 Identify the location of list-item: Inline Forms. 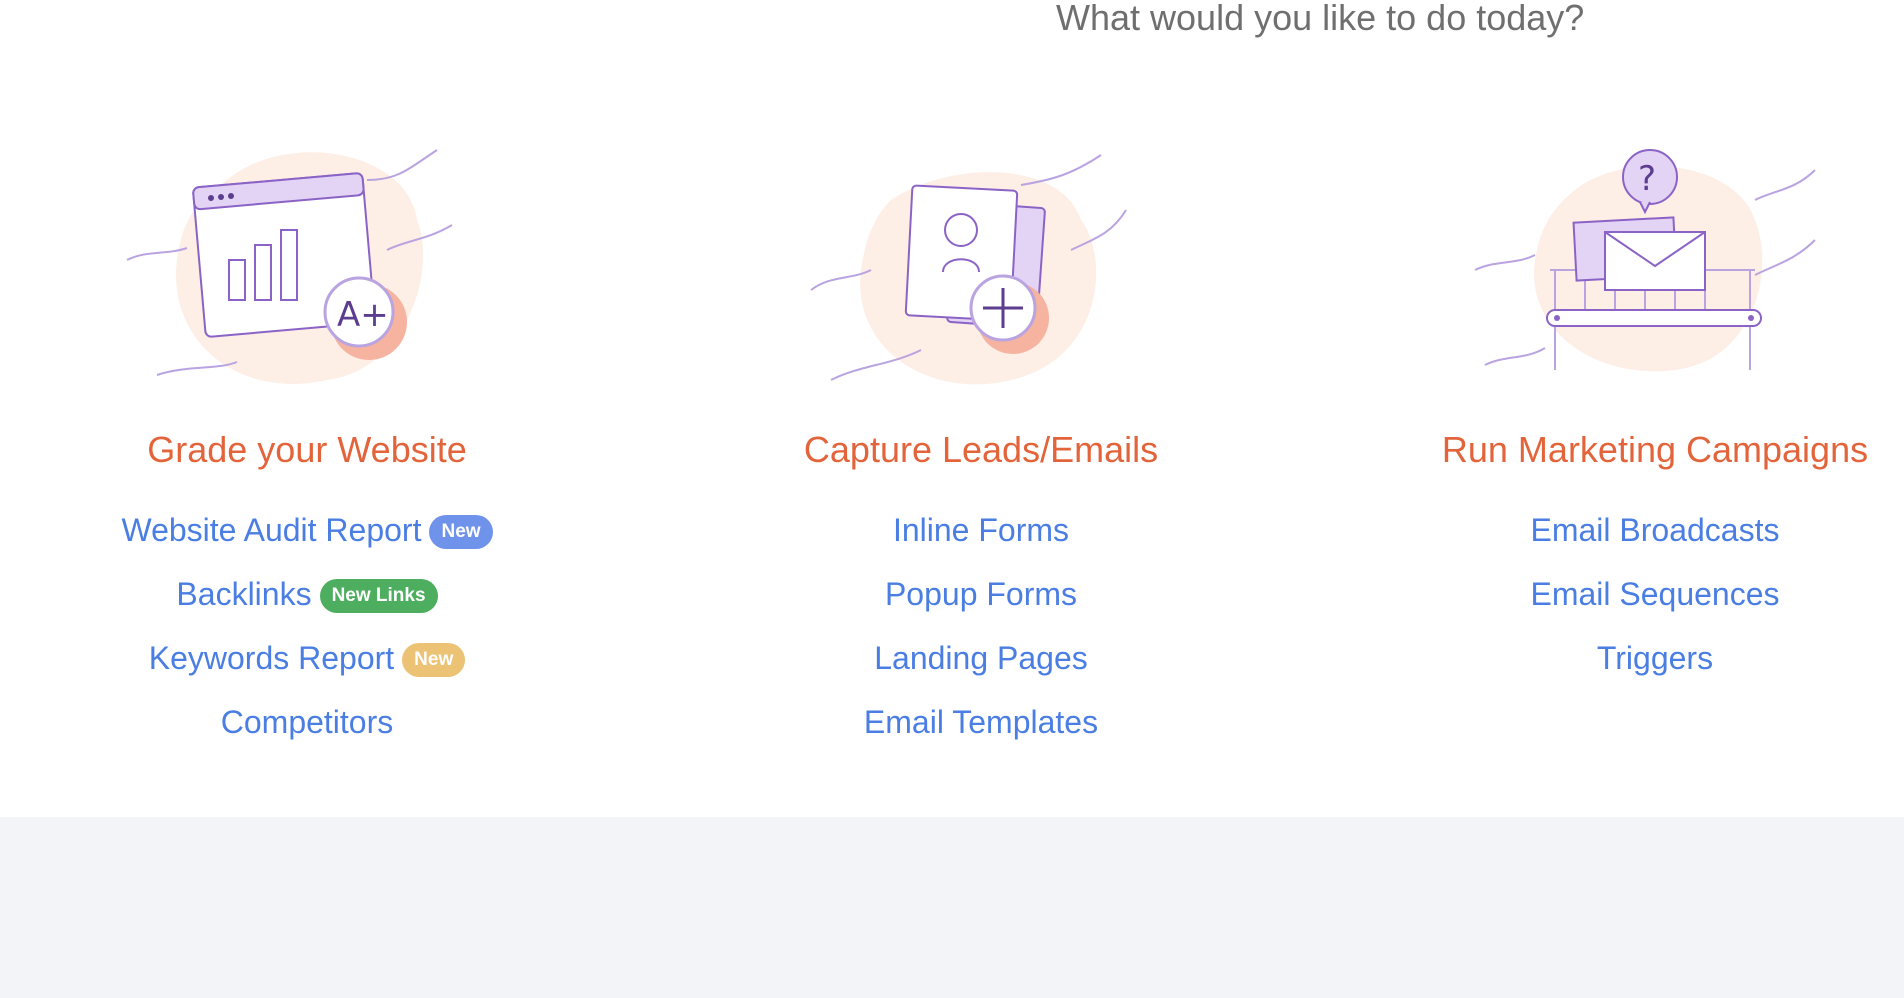
(981, 542).